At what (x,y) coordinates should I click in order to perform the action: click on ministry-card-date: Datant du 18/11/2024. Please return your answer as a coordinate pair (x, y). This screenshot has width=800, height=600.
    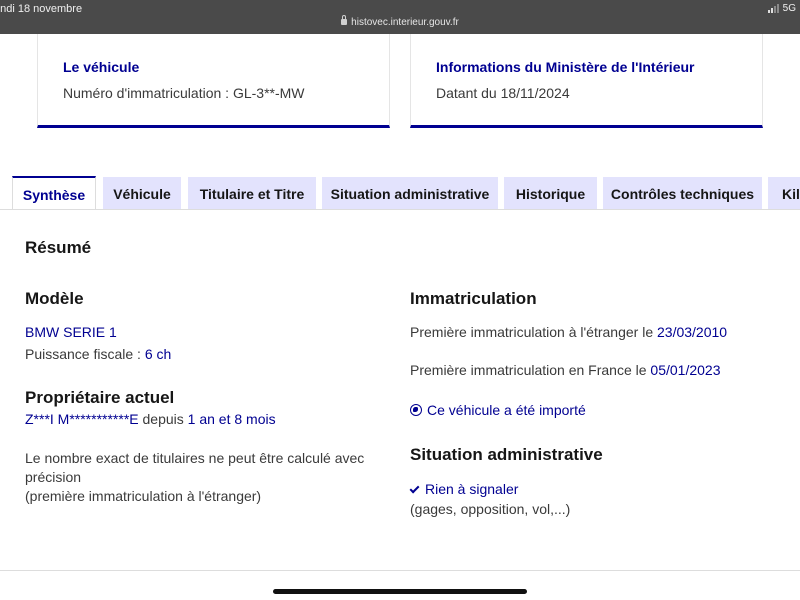
    Looking at the image, I should click on (503, 93).